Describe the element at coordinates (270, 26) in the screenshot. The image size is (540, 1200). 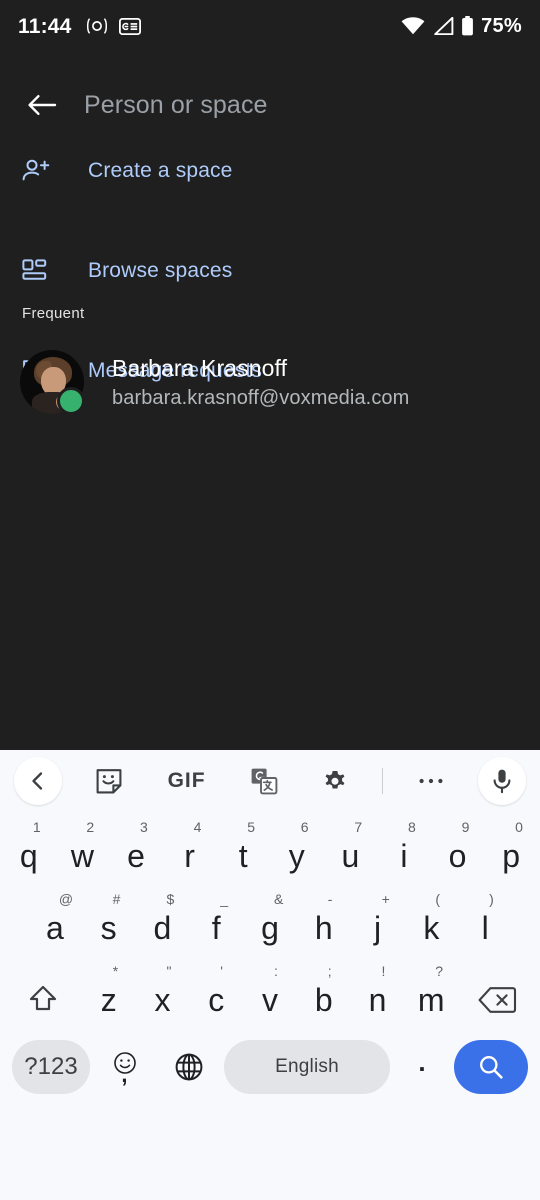
I see `status-bar: 11:44 75%` at that location.